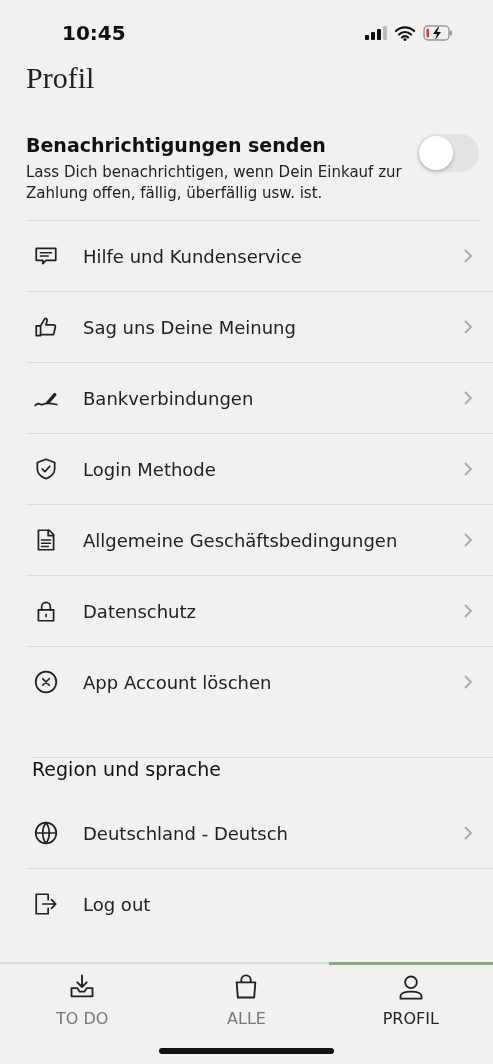 This screenshot has height=1064, width=493. Describe the element at coordinates (176, 145) in the screenshot. I see `notification-title: Benachrichtigungen senden` at that location.